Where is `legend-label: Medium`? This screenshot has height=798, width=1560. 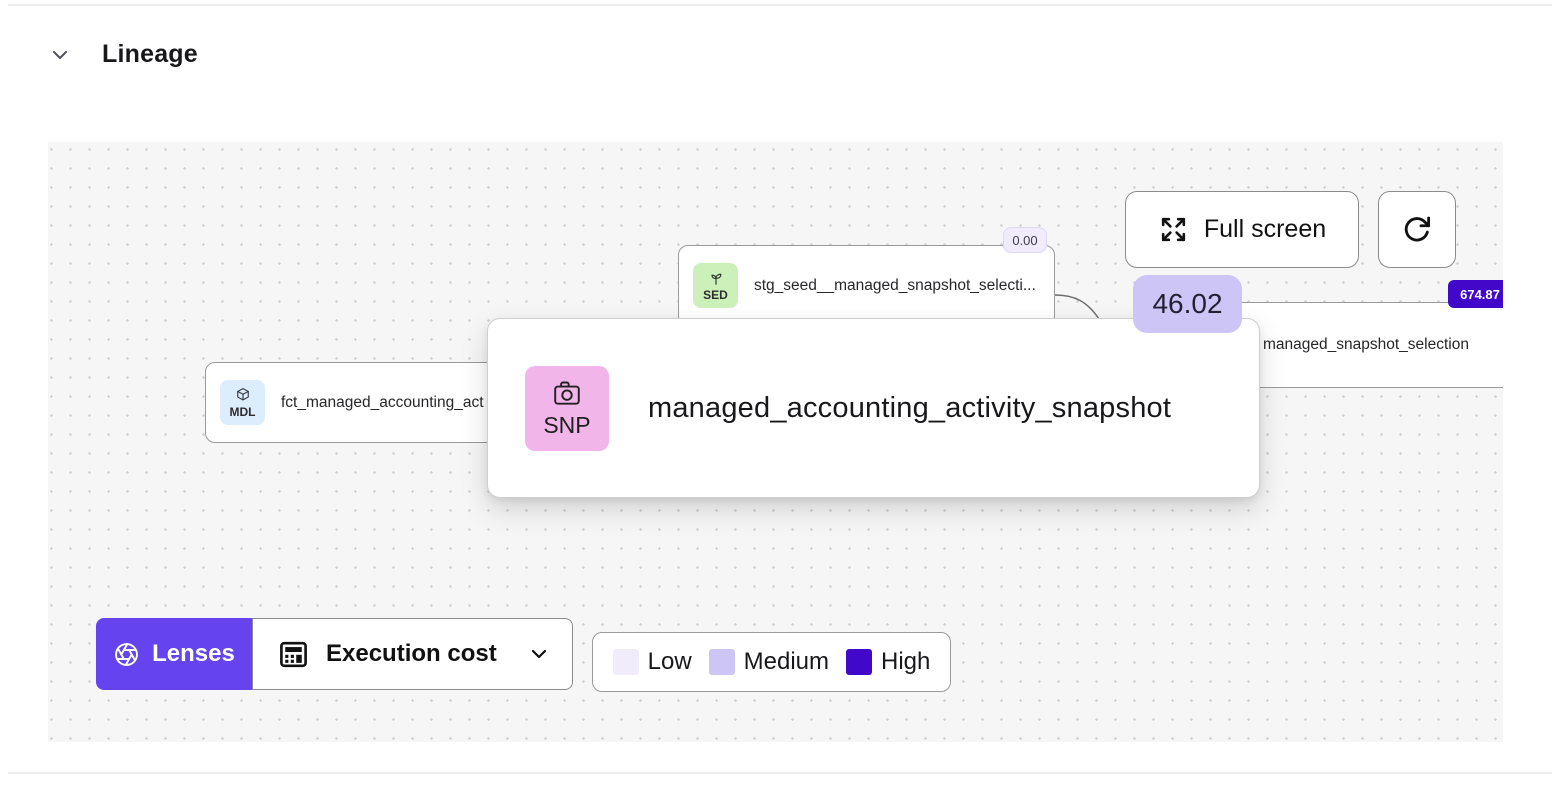 legend-label: Medium is located at coordinates (786, 661).